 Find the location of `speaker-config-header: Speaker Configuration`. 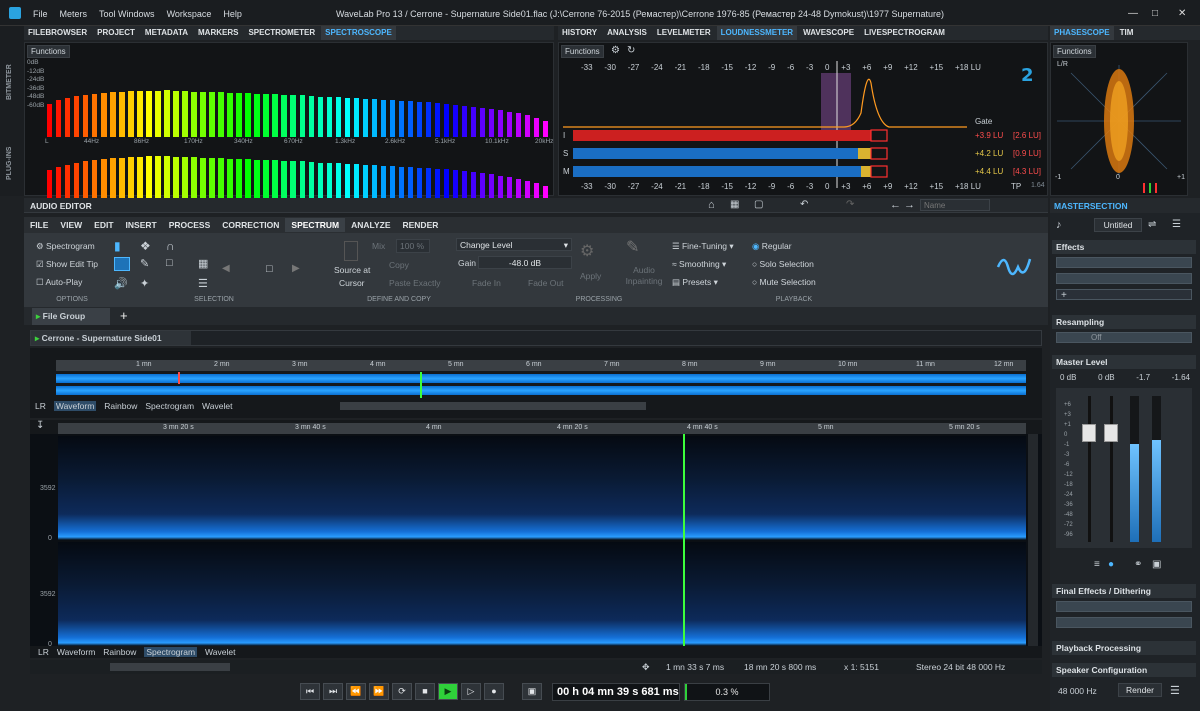

speaker-config-header: Speaker Configuration is located at coordinates (1124, 670).